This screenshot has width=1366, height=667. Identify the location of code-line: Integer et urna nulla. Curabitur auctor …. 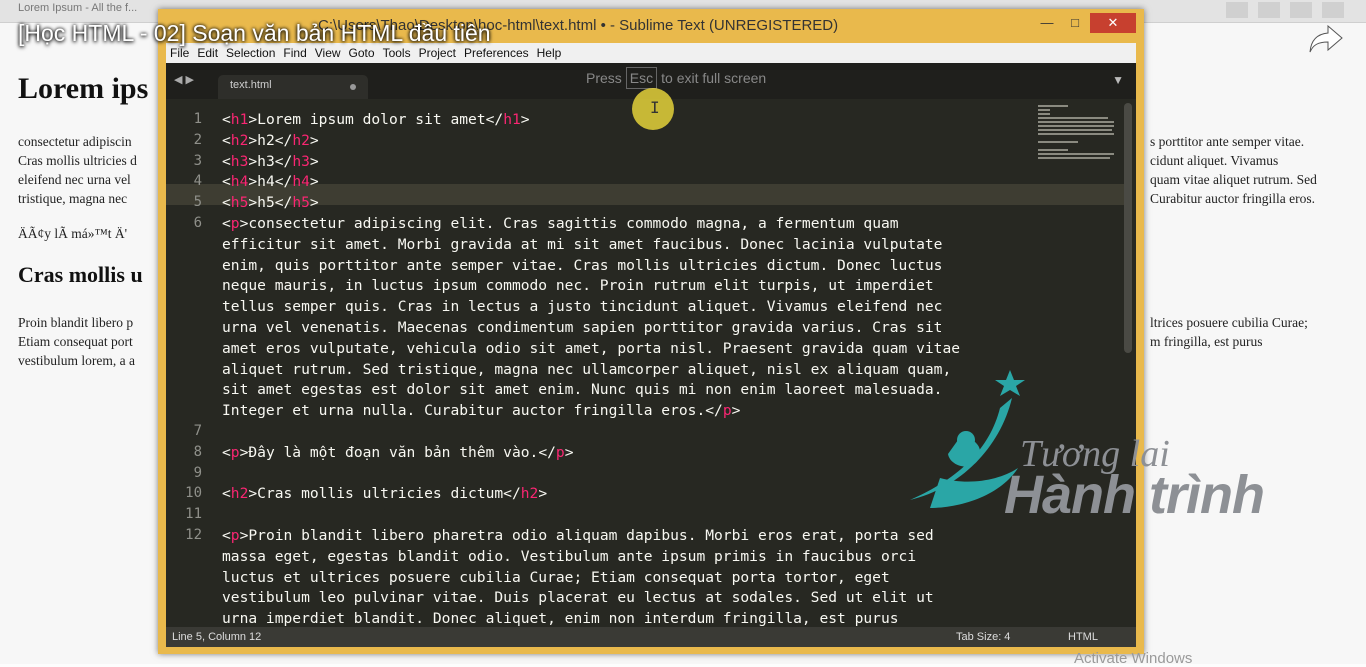
(481, 410).